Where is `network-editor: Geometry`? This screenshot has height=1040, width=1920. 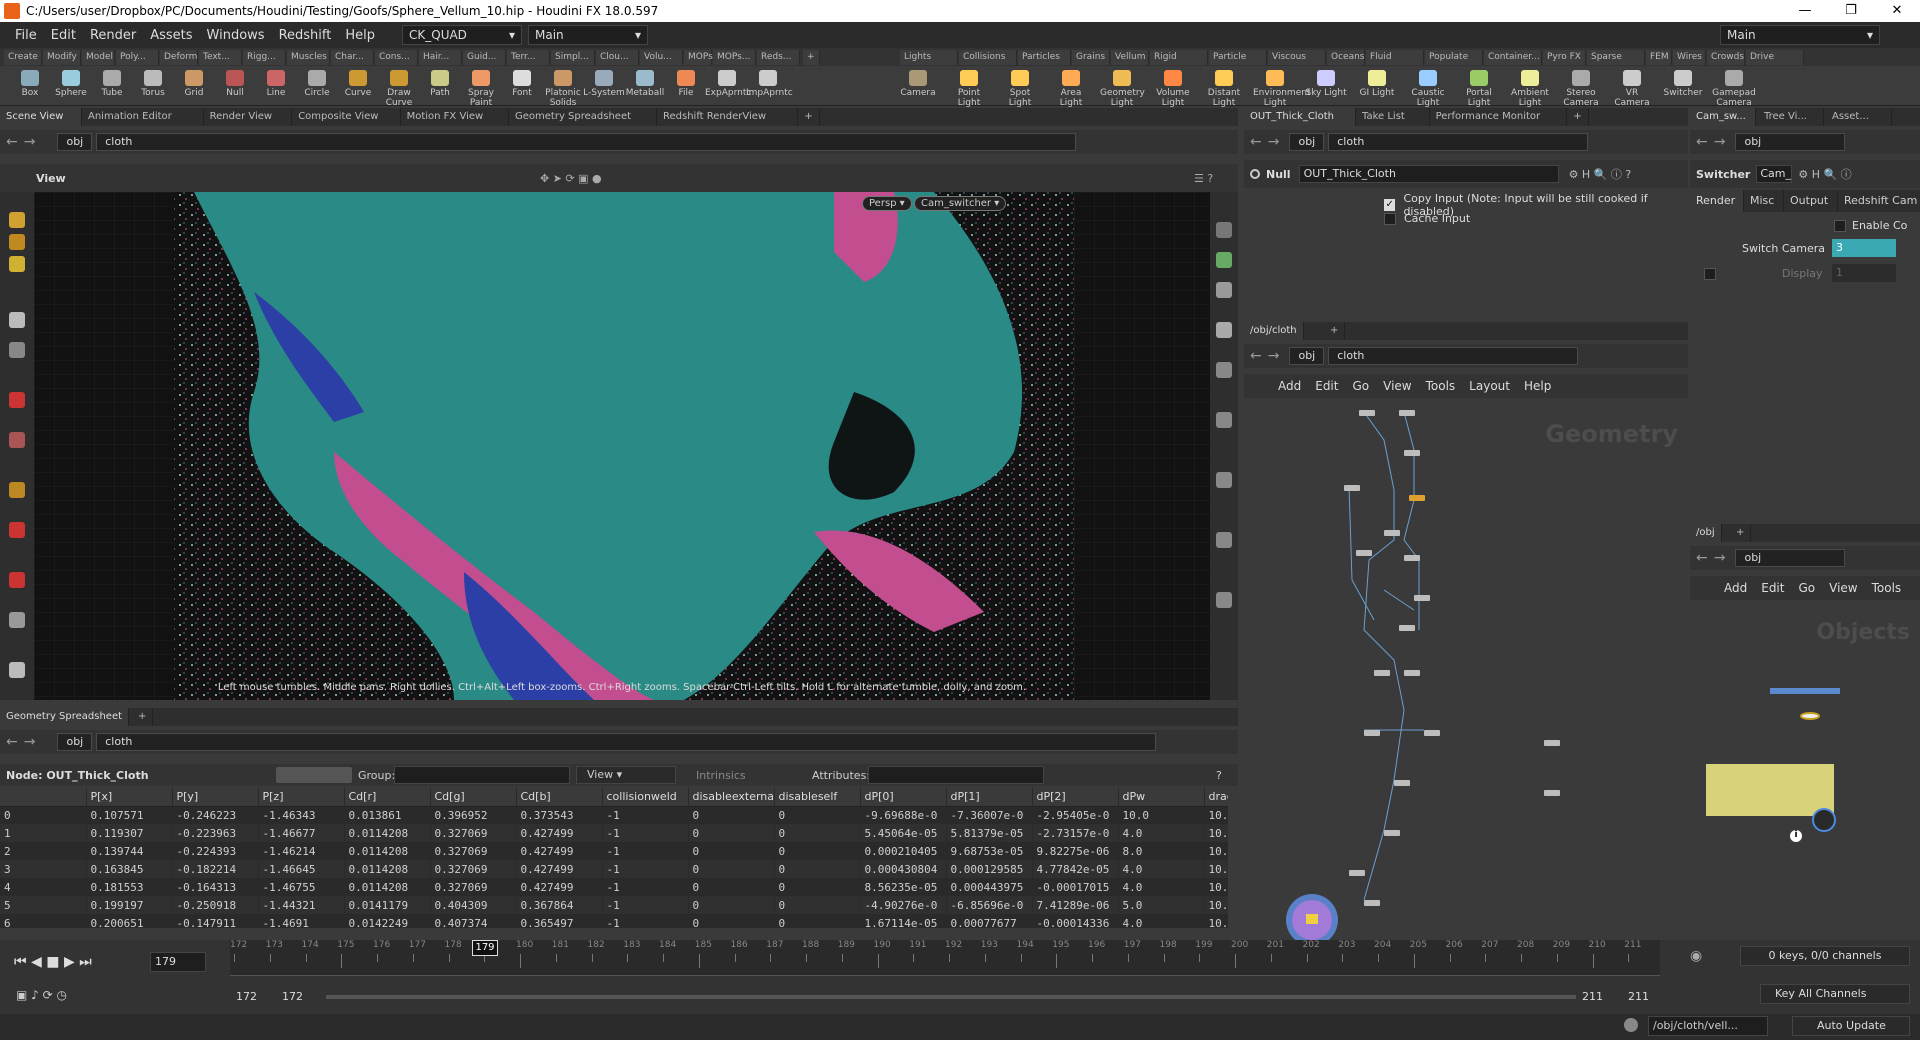 network-editor: Geometry is located at coordinates (1466, 670).